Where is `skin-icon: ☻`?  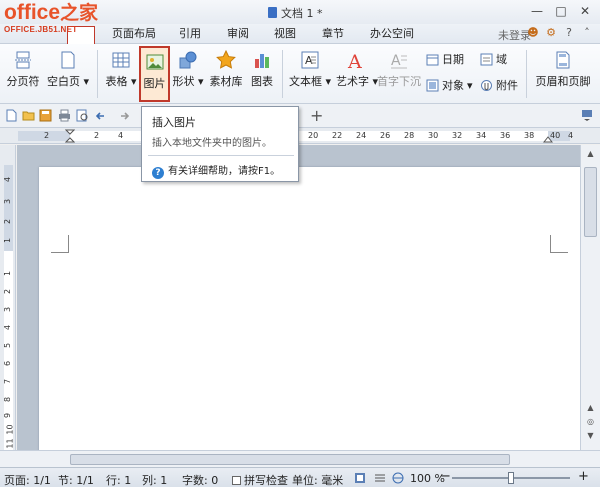 skin-icon: ☻ is located at coordinates (533, 33).